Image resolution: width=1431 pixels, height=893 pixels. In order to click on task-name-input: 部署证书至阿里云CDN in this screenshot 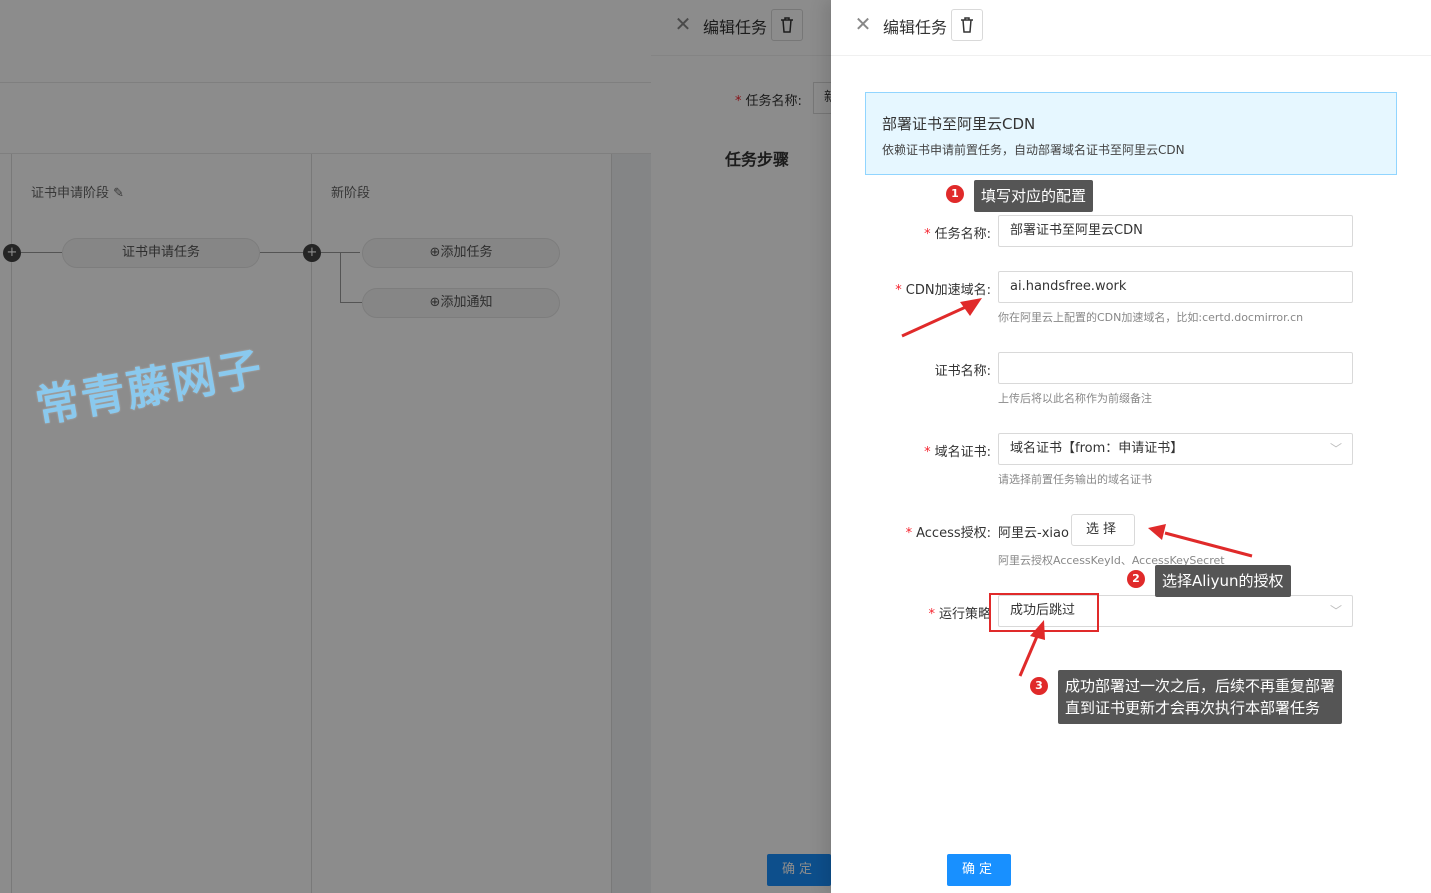, I will do `click(1175, 231)`.